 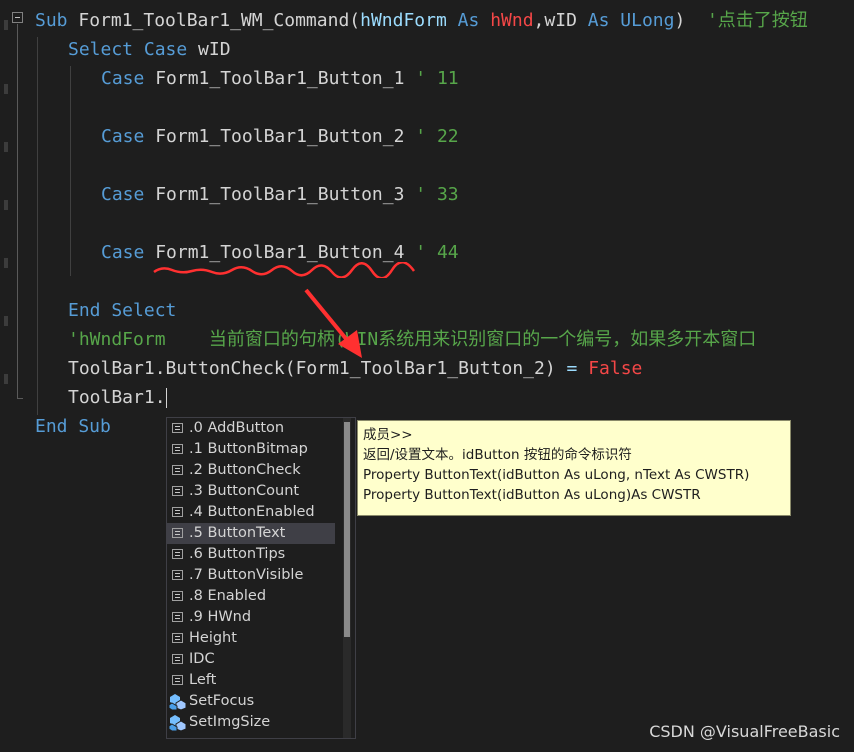 I want to click on completion-item-label: SetImgSize, so click(x=230, y=722).